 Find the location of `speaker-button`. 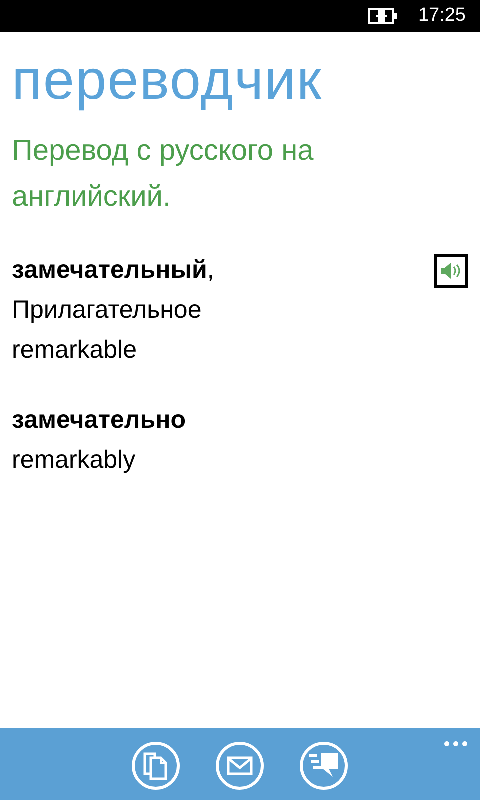

speaker-button is located at coordinates (451, 271).